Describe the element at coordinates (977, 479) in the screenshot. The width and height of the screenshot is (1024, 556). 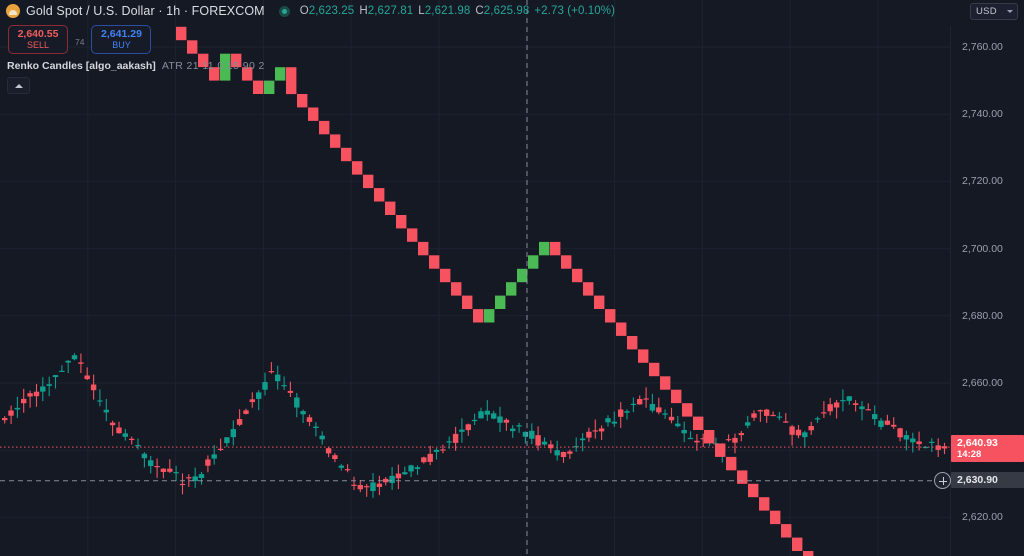
I see `crosshair-price-value: 2,630.90` at that location.